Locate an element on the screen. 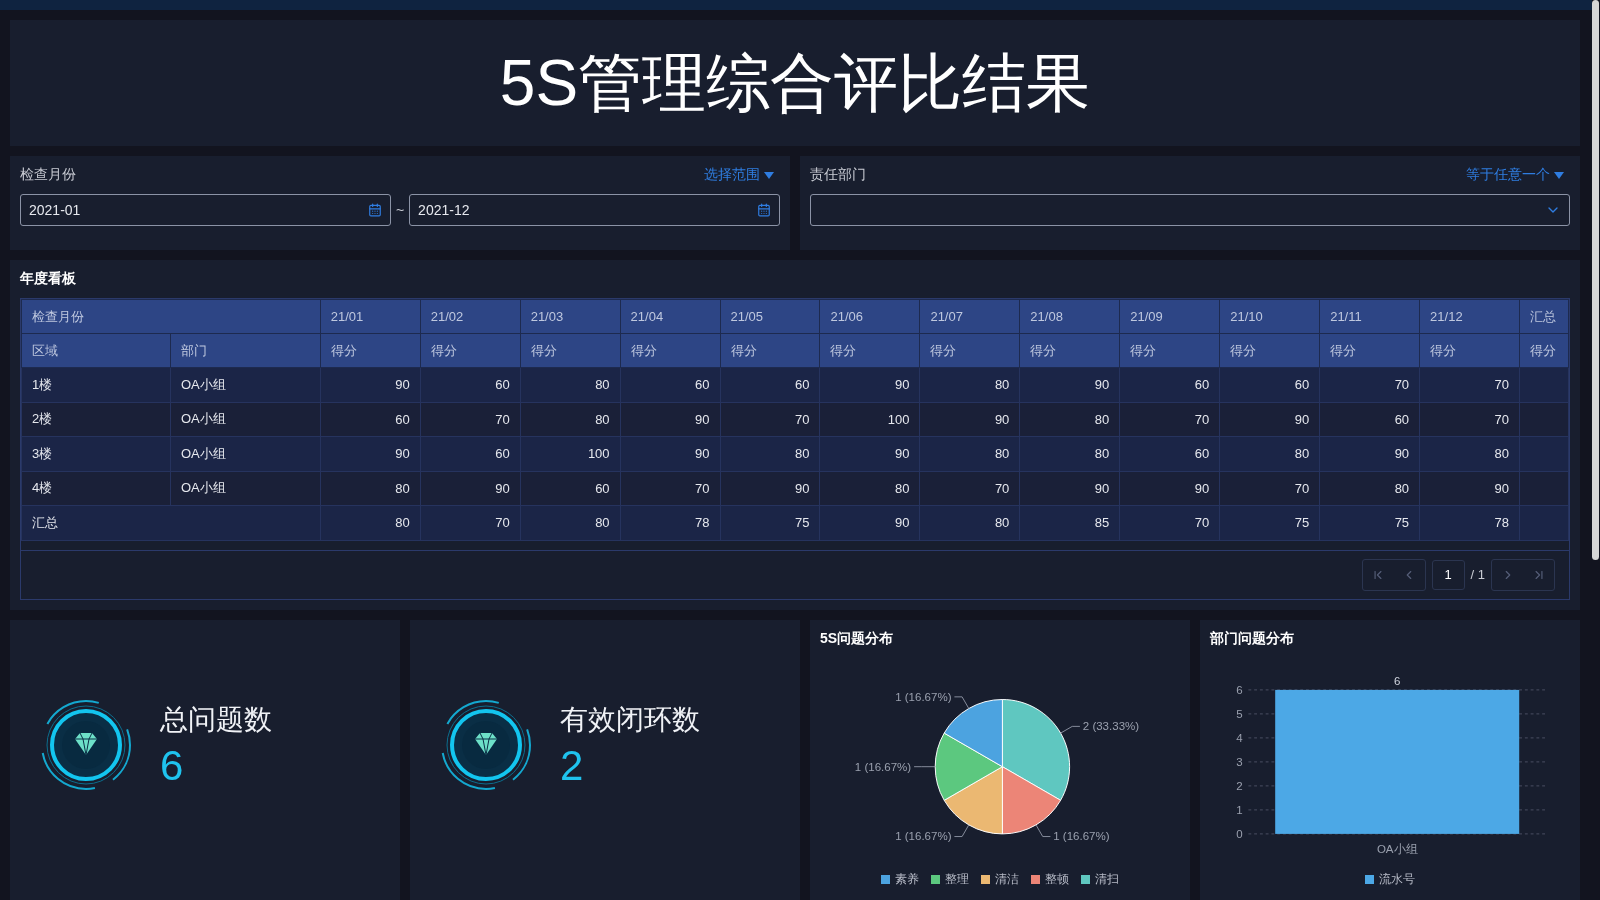 The image size is (1600, 900). table-cell: 2楼 is located at coordinates (96, 419).